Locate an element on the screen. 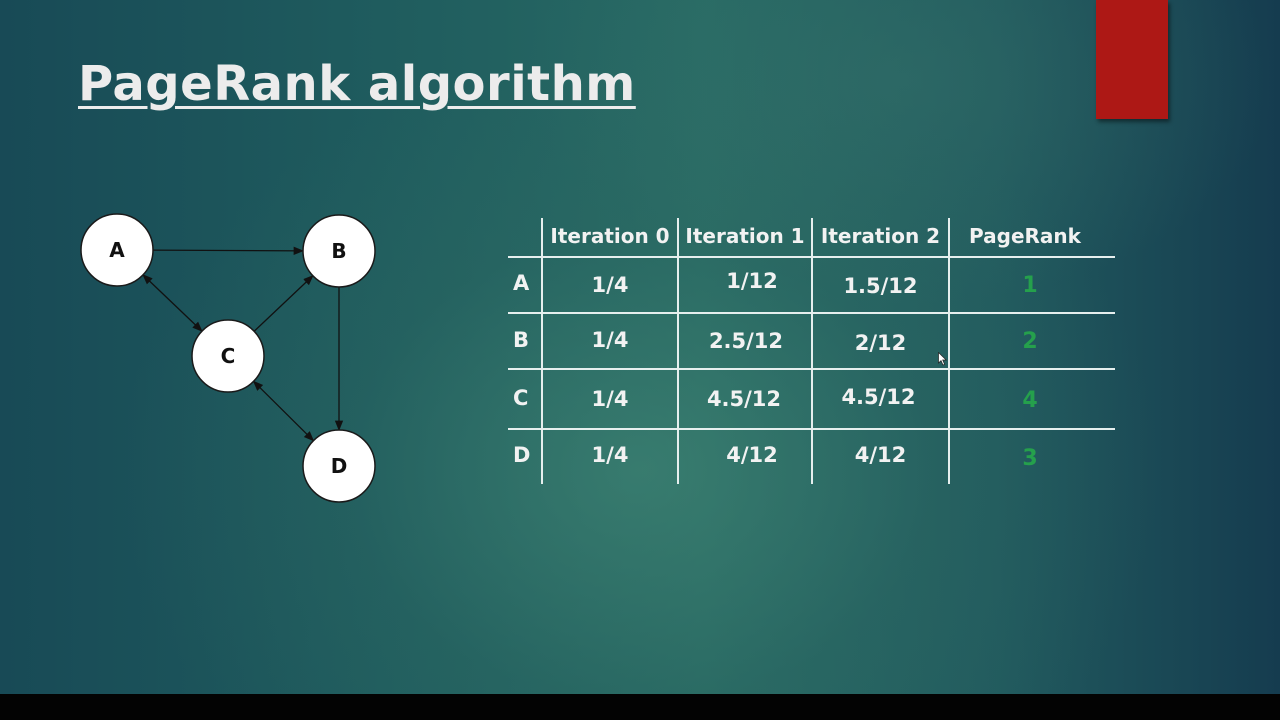  header-iteration-1: Iteration 1 is located at coordinates (745, 236).